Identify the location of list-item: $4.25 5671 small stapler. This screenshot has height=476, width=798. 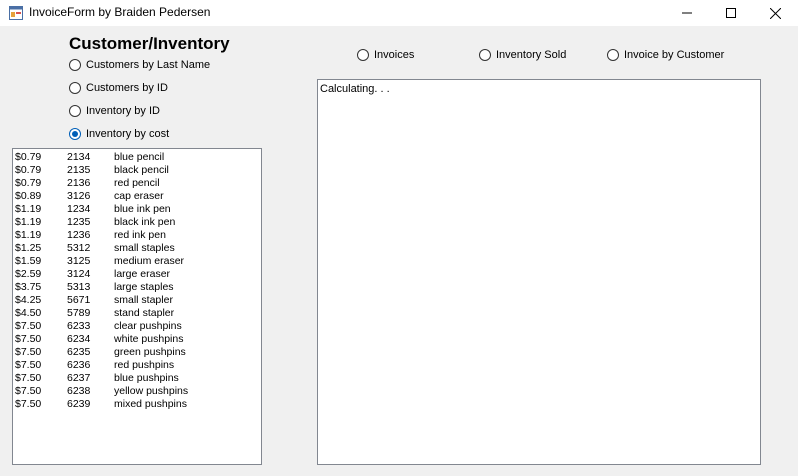
(138, 300).